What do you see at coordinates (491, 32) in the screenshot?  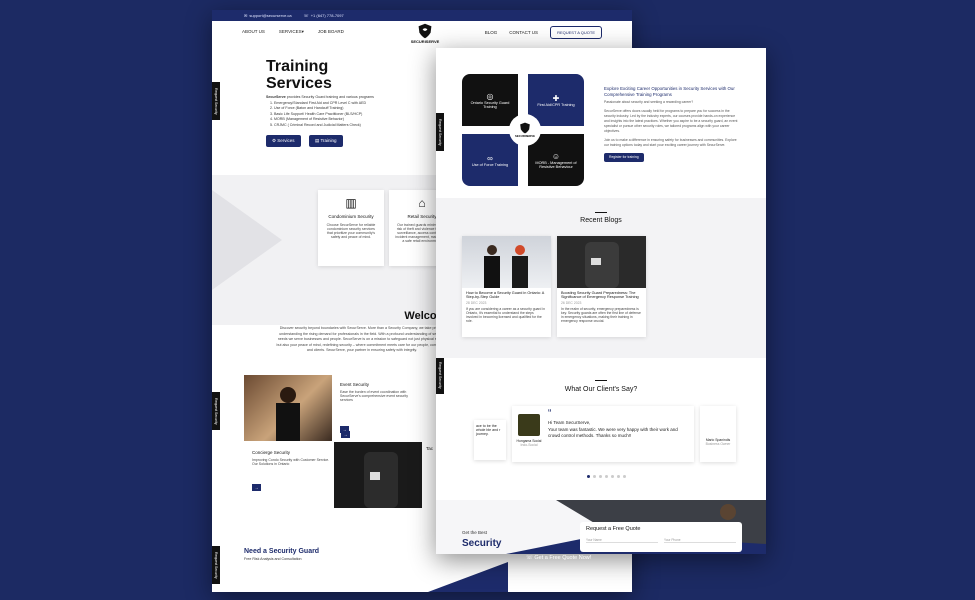 I see `nav-blog: BLOG` at bounding box center [491, 32].